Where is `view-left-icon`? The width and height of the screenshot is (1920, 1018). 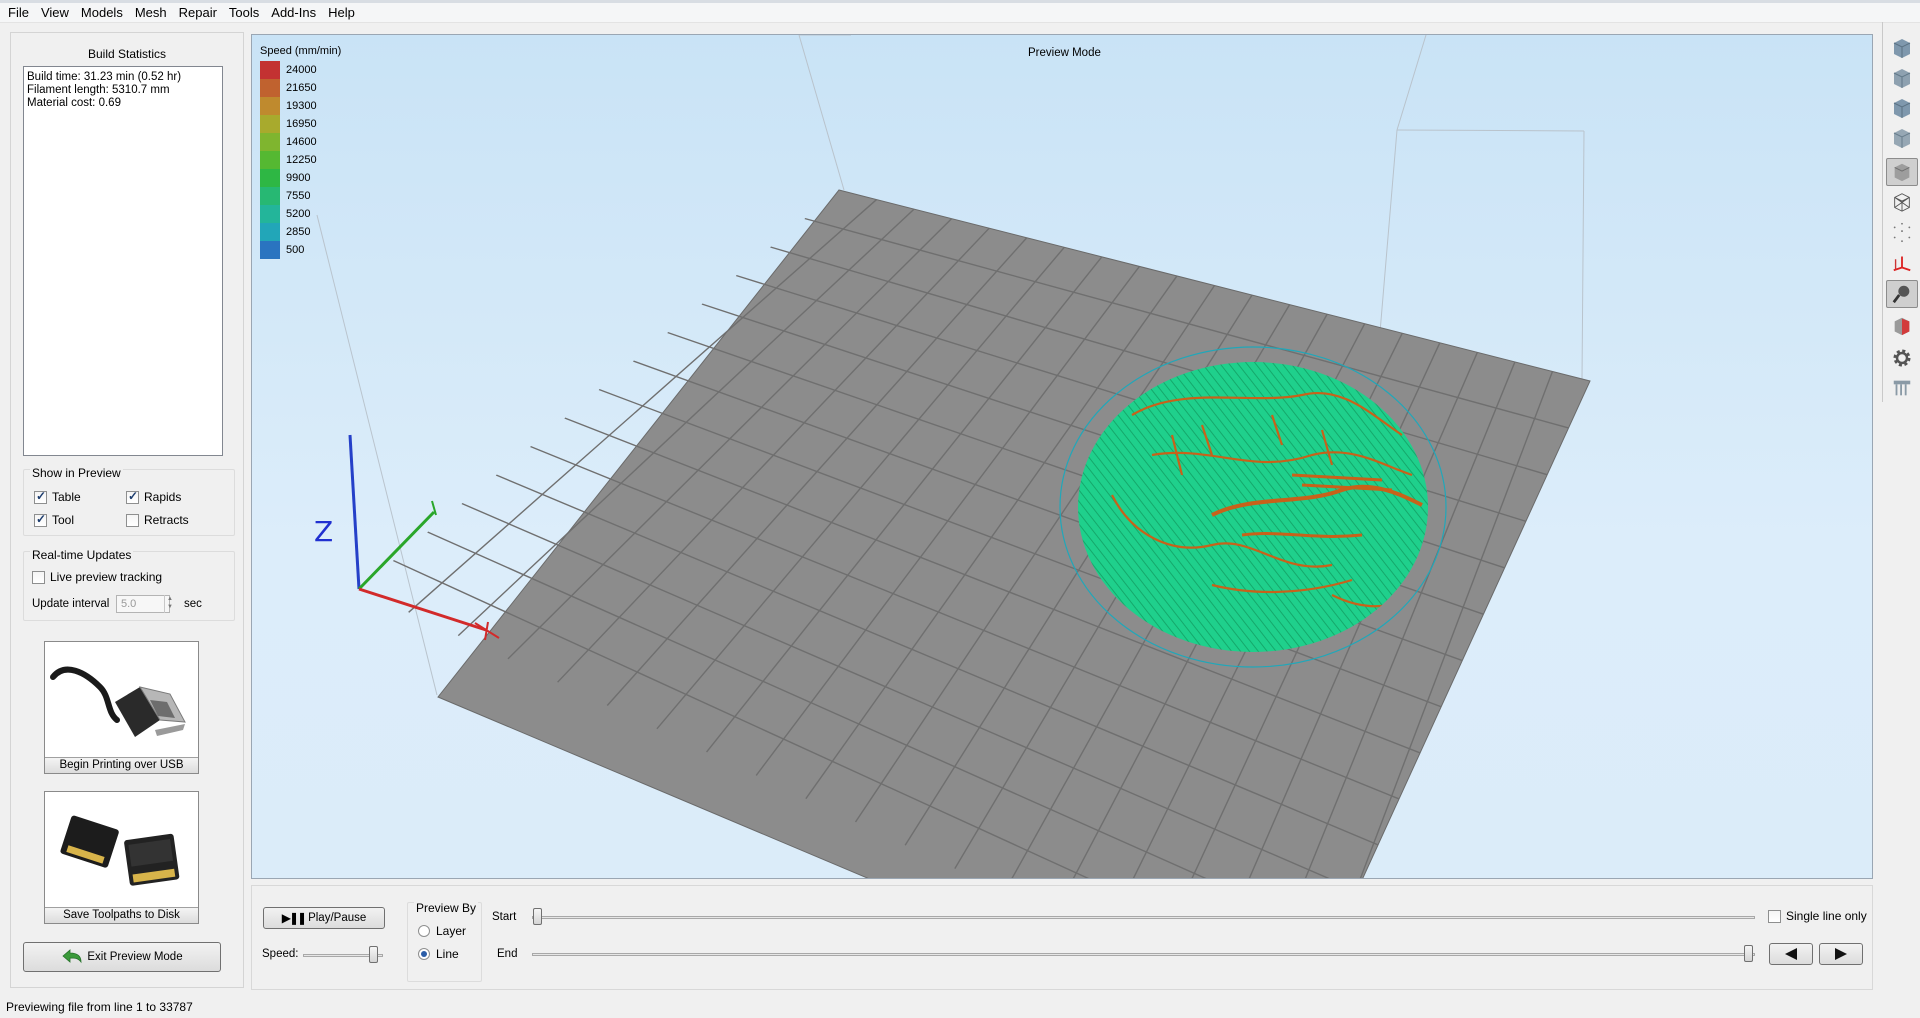 view-left-icon is located at coordinates (1902, 108).